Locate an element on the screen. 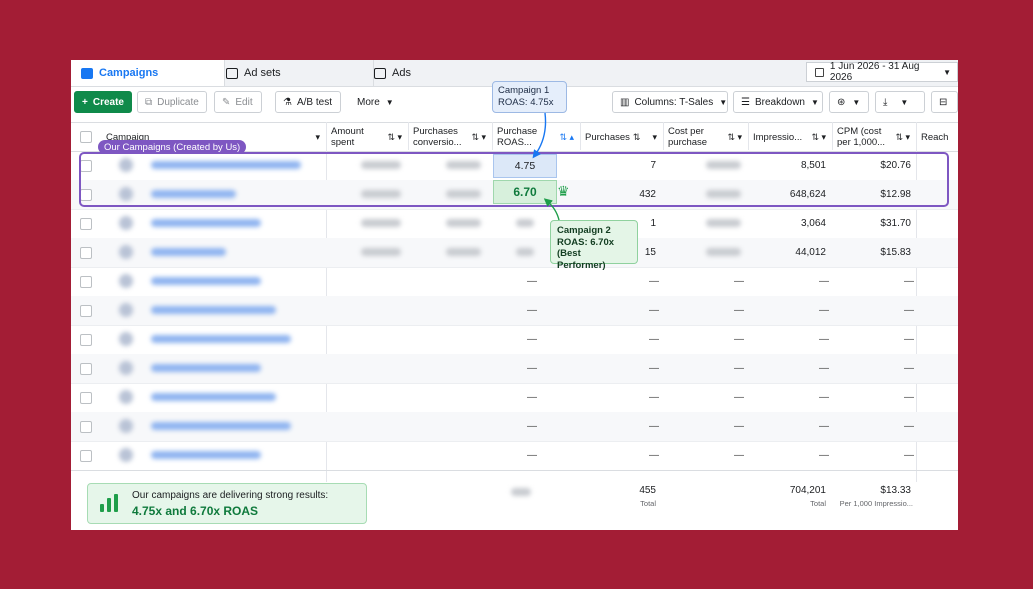  callout-arrows is located at coordinates (546, 166).